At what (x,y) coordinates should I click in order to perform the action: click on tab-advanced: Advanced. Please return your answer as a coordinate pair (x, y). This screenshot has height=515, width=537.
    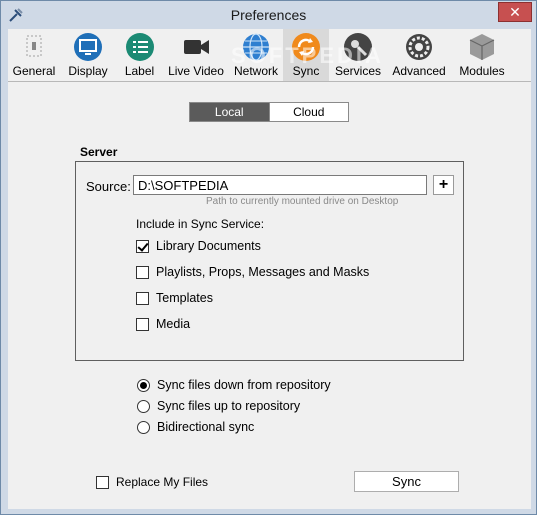
    Looking at the image, I should click on (419, 55).